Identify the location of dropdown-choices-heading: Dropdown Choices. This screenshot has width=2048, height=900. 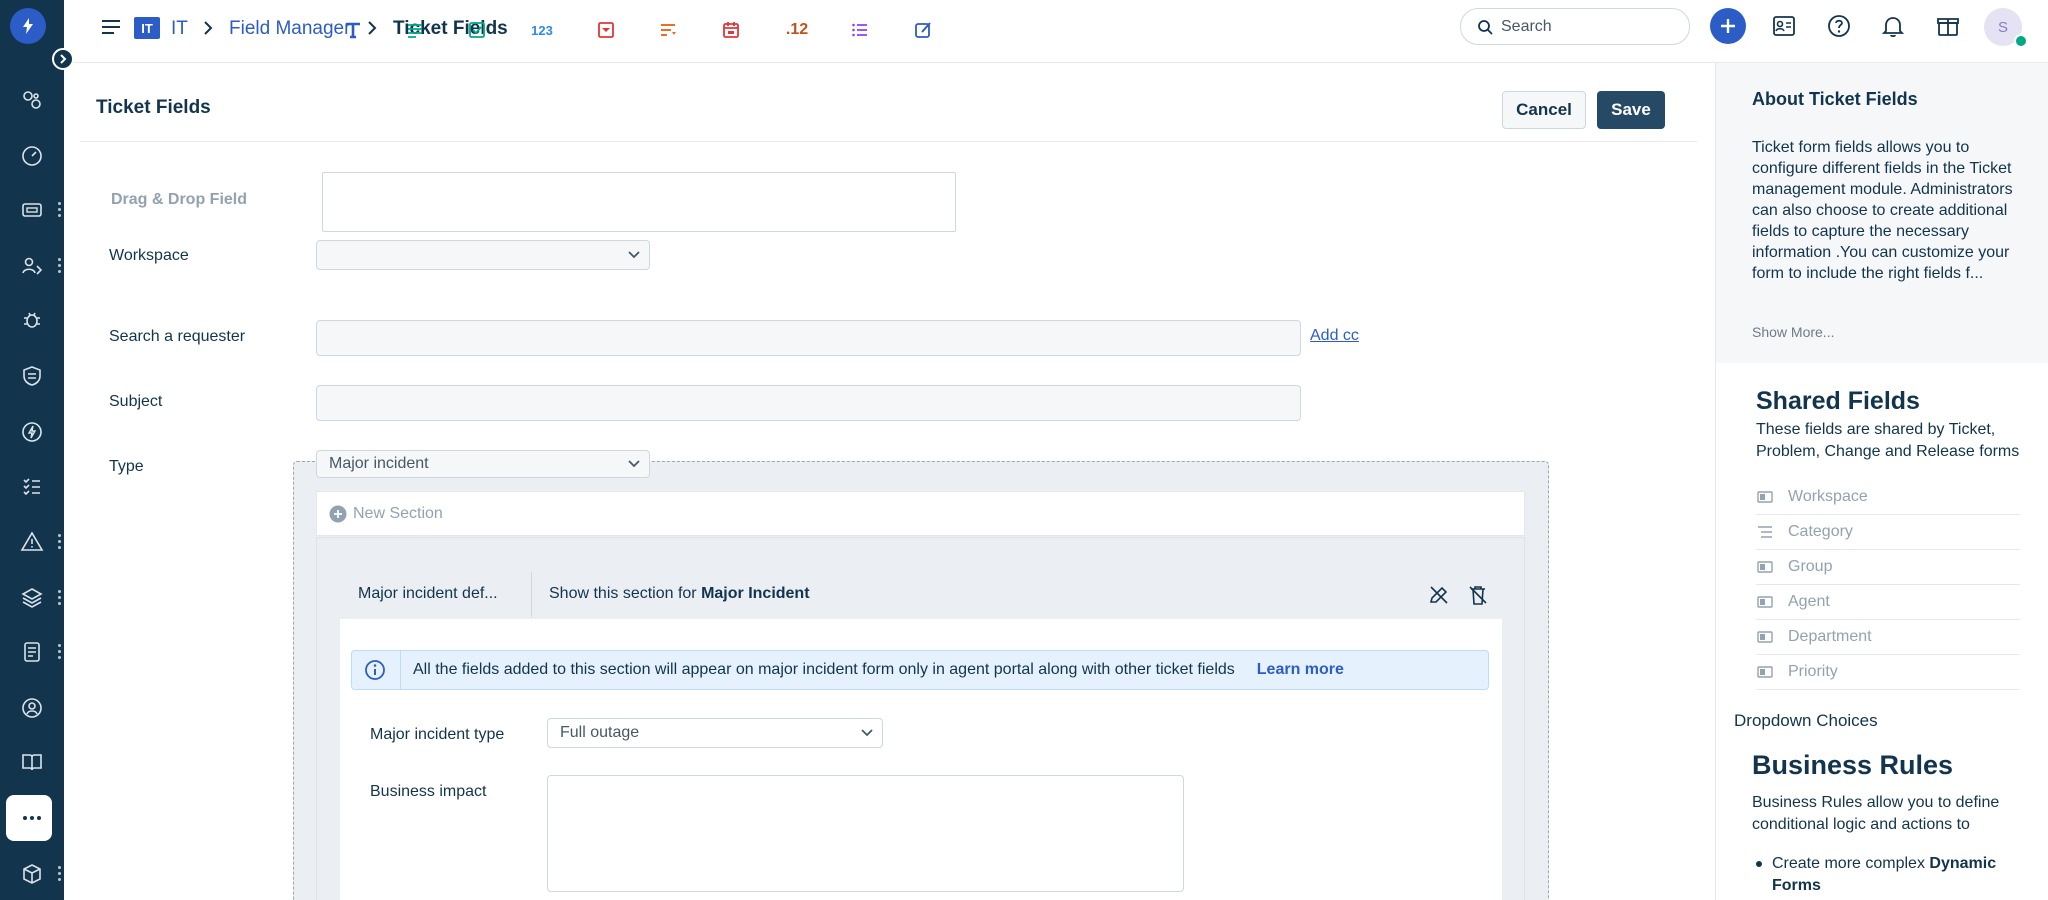
(1806, 720).